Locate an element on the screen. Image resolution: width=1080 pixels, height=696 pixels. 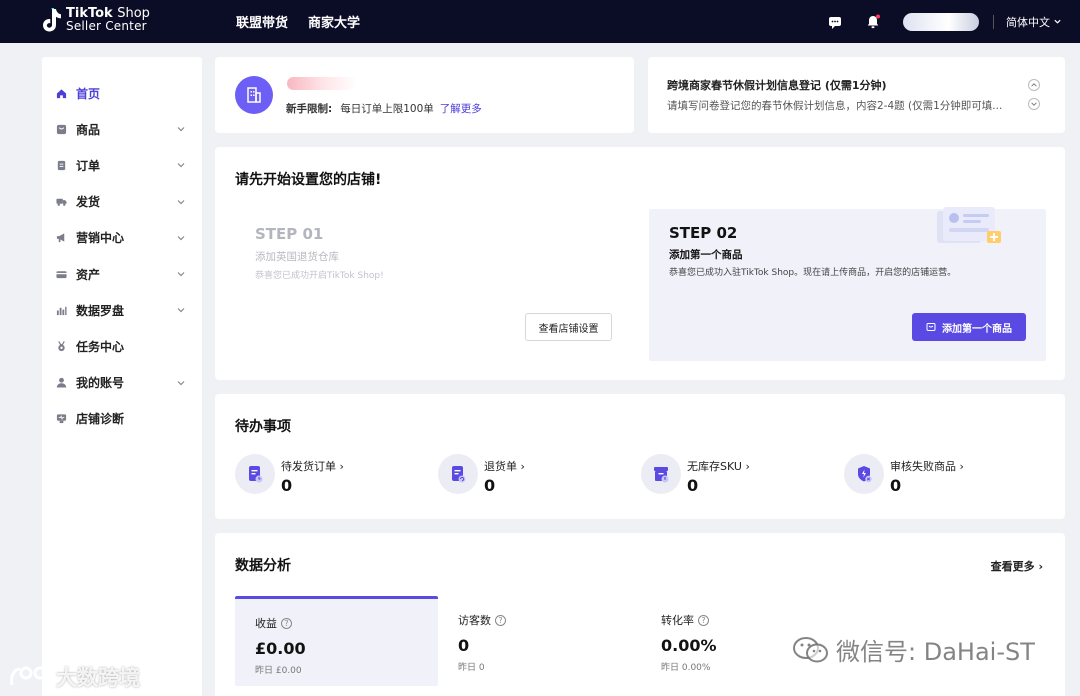
sidebar-item-label: 数据罗盘 is located at coordinates (100, 310).